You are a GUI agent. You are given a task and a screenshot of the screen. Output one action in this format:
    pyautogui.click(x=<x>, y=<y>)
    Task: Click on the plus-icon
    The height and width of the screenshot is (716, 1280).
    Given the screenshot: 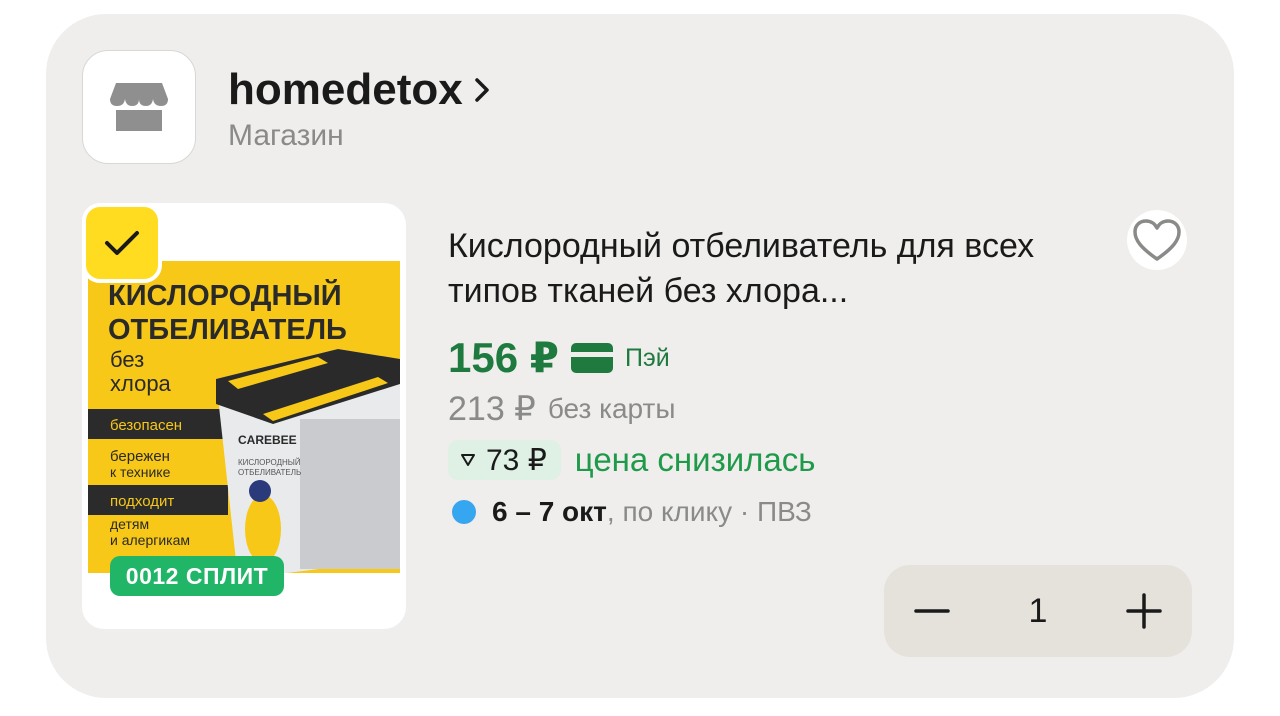 What is the action you would take?
    pyautogui.click(x=1144, y=611)
    